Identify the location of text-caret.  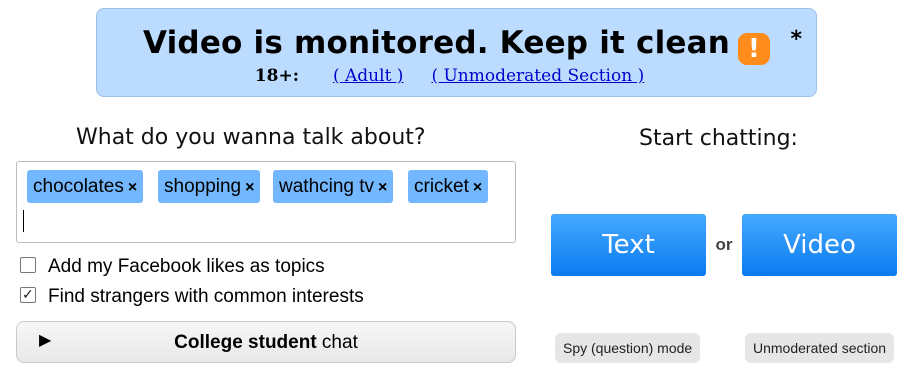
(23, 221).